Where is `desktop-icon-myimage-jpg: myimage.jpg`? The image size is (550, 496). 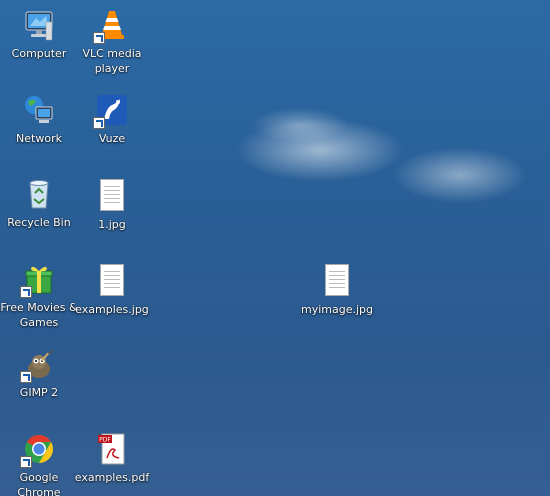
desktop-icon-myimage-jpg: myimage.jpg is located at coordinates (337, 289).